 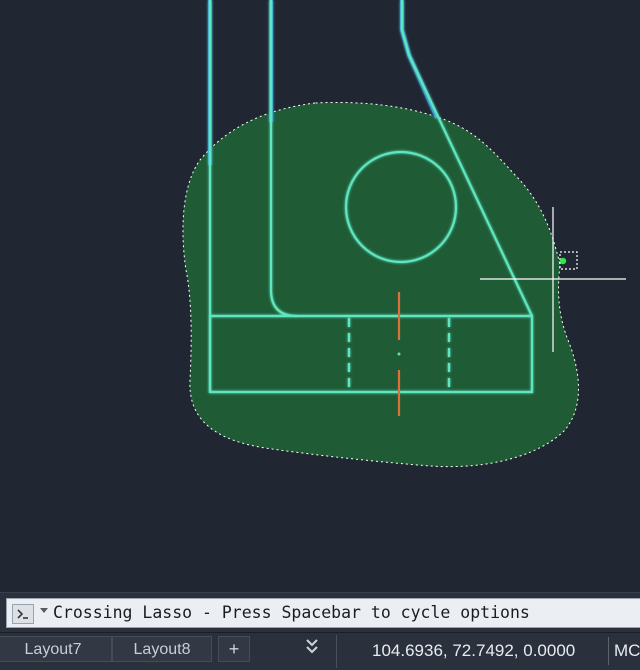 I want to click on model-space-button: MC, so click(x=627, y=650).